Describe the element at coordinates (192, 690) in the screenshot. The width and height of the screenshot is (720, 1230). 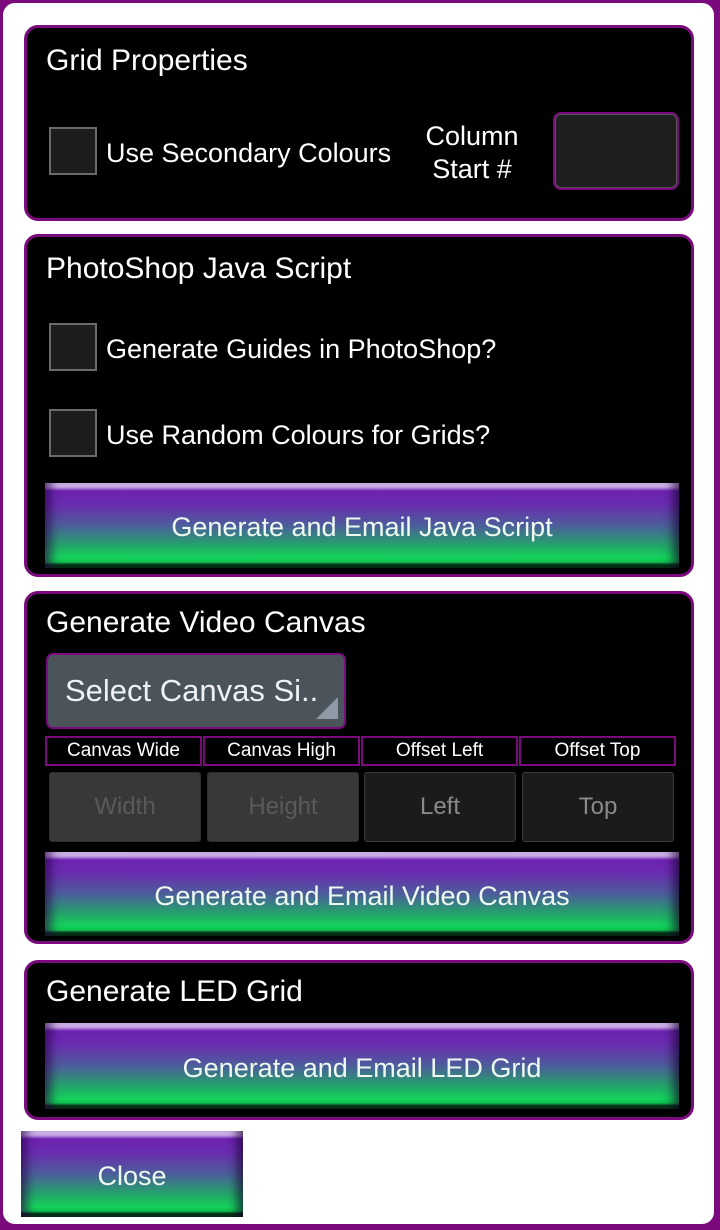
I see `canvas-size-selected: Select Canvas Si..` at that location.